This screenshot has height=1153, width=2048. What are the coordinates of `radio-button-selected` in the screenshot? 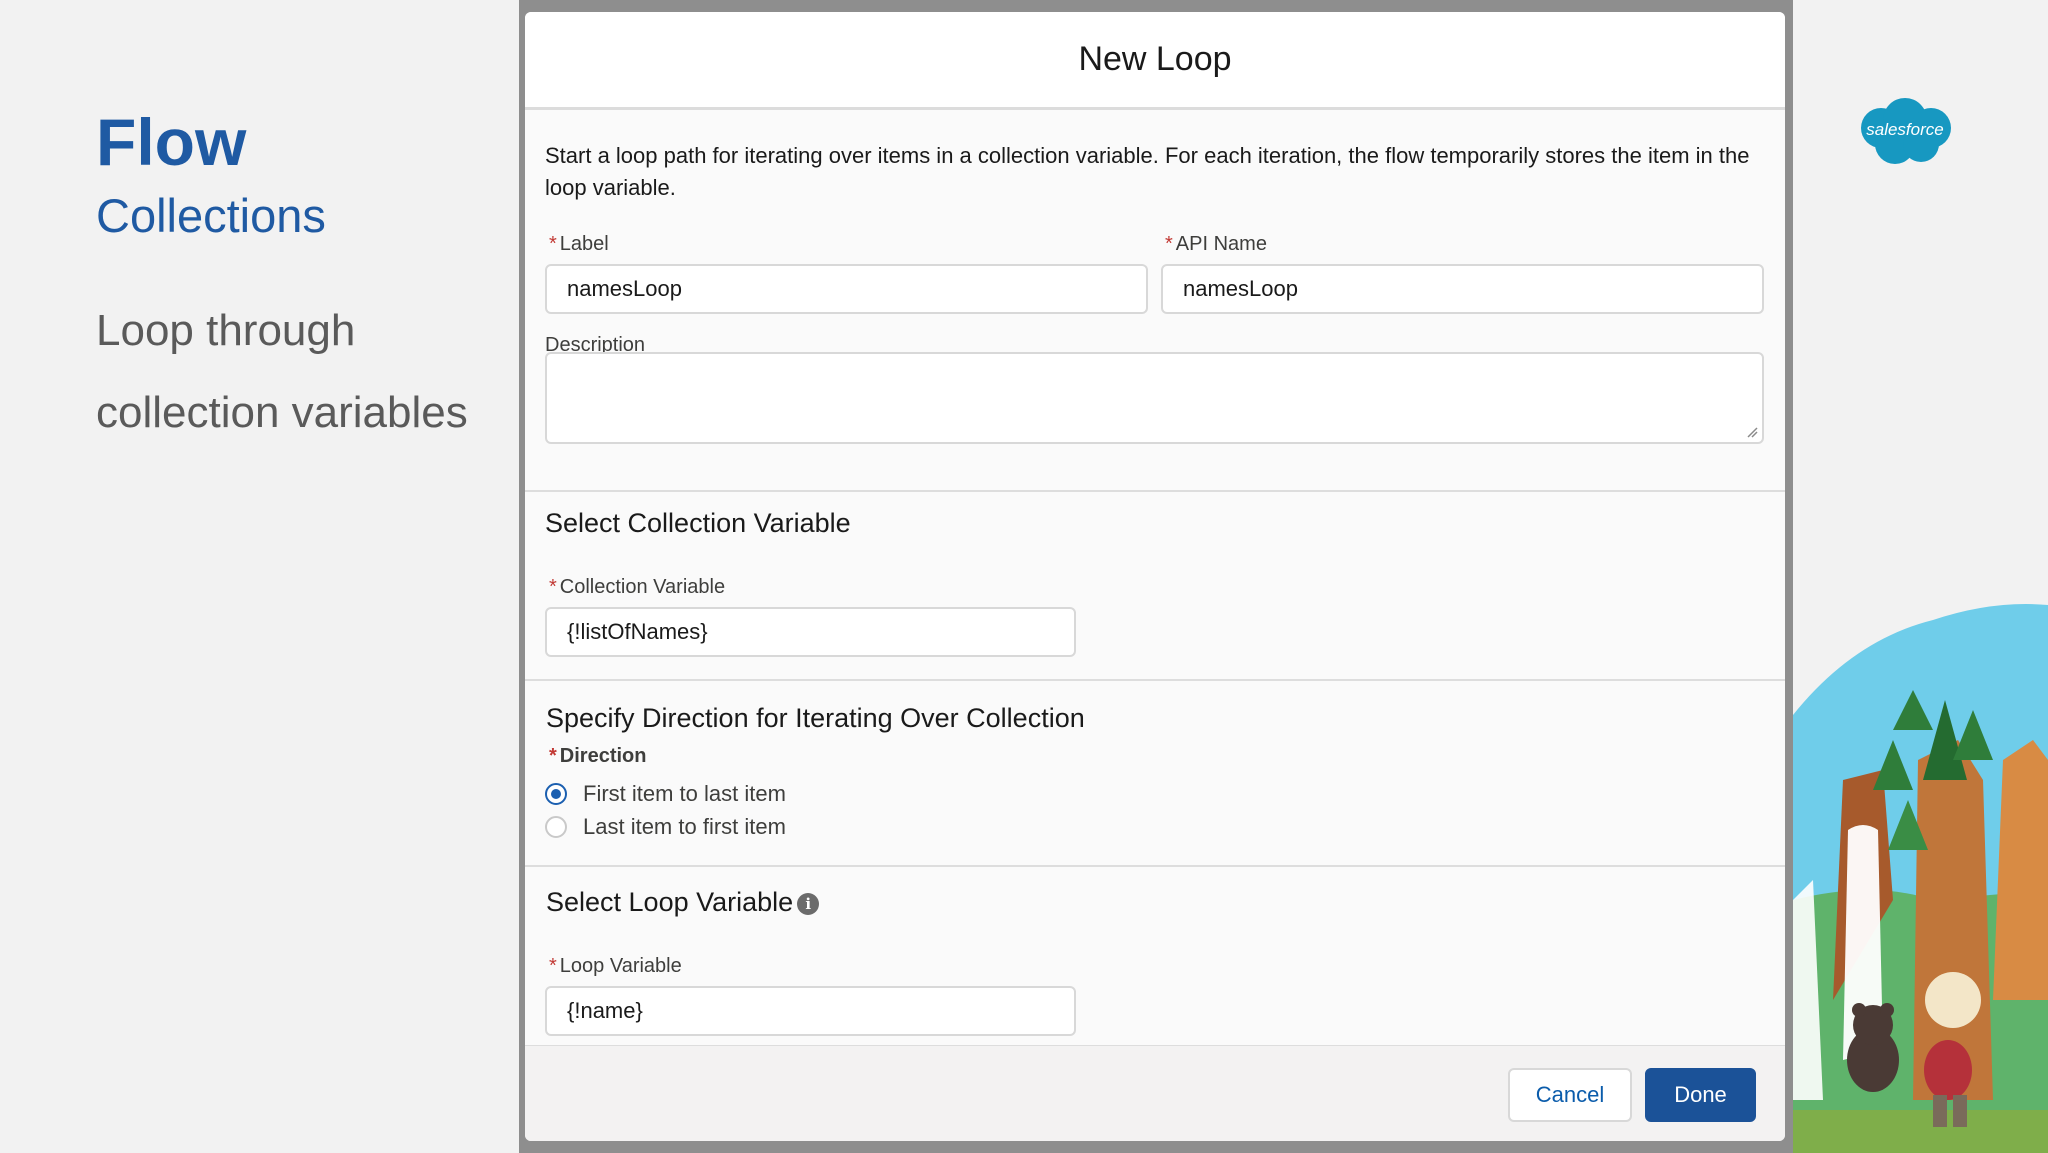 It's located at (556, 794).